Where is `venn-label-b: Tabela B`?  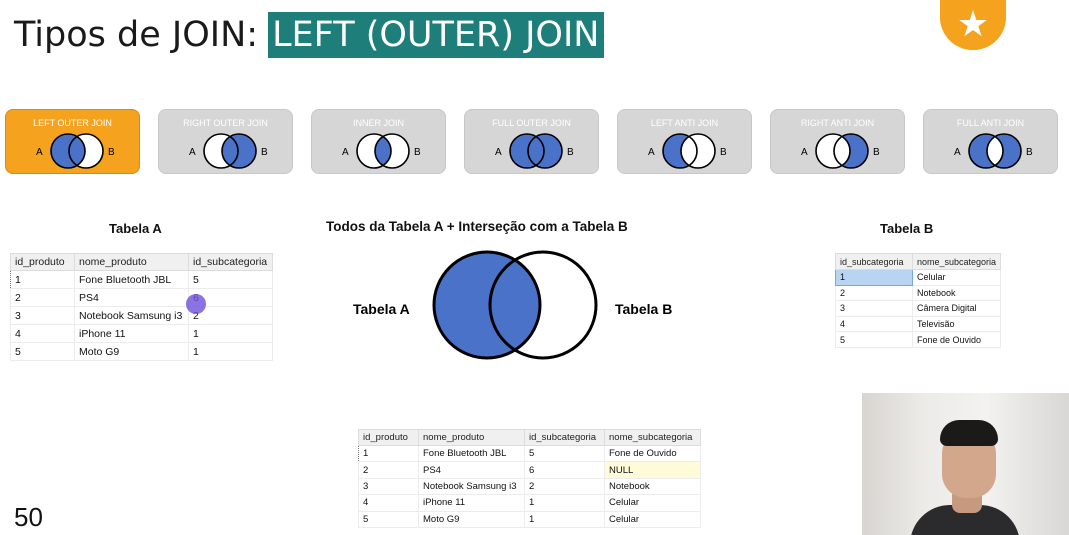 venn-label-b: Tabela B is located at coordinates (644, 309).